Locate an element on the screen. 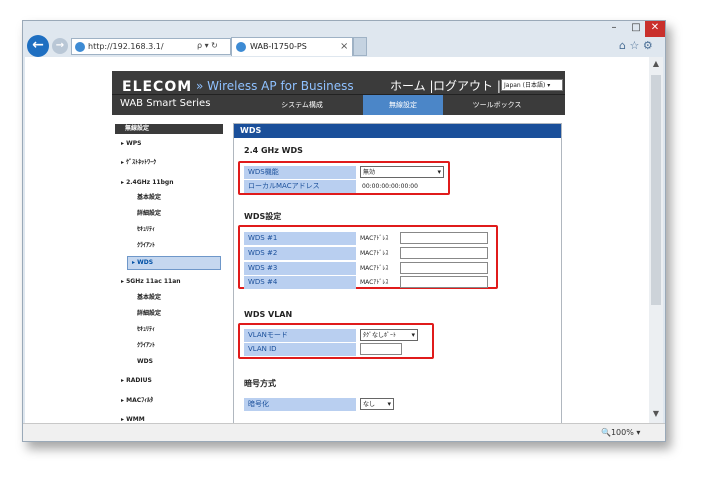 Image resolution: width=707 pixels, height=484 pixels. new-tab-button is located at coordinates (360, 46).